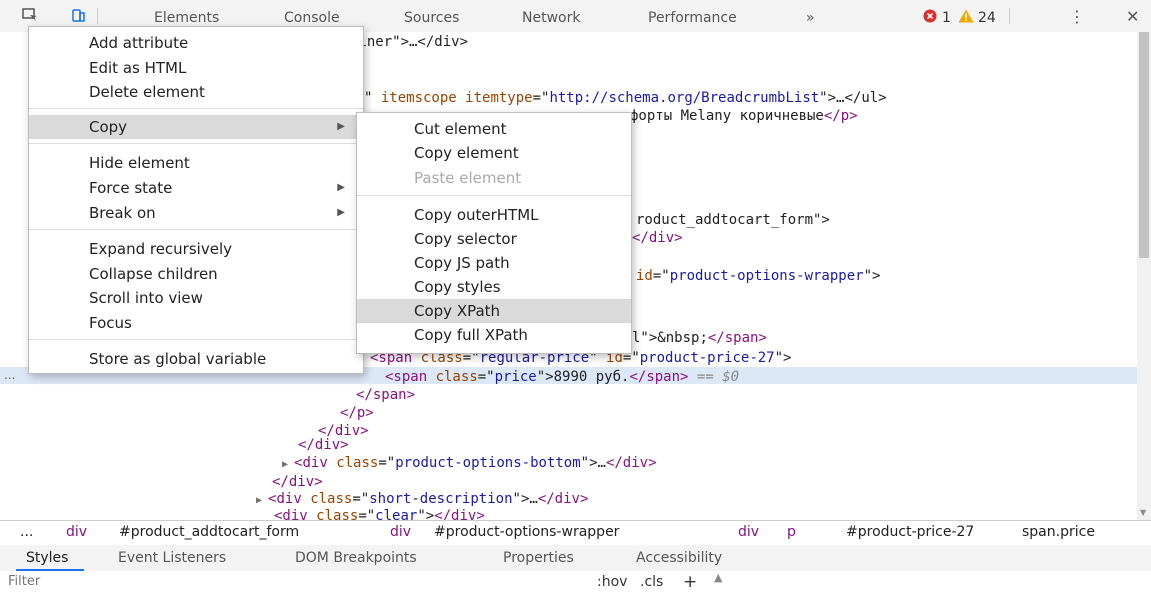 This screenshot has height=592, width=1151. Describe the element at coordinates (30, 15) in the screenshot. I see `inspect-element-icon` at that location.